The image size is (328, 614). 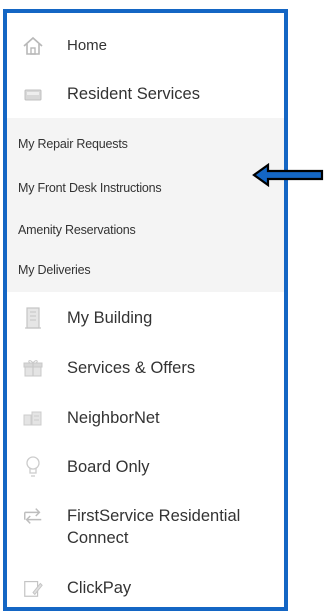 What do you see at coordinates (145, 46) in the screenshot?
I see `menu-item-home: Home` at bounding box center [145, 46].